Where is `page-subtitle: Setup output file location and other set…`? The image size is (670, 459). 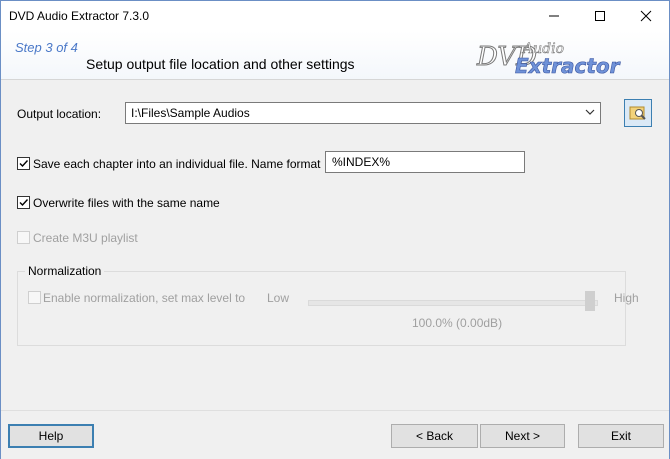
page-subtitle: Setup output file location and other set… is located at coordinates (220, 64).